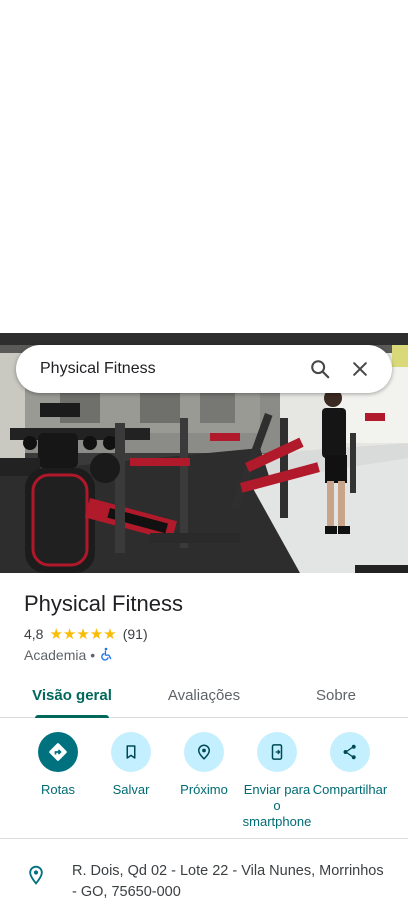 The height and width of the screenshot is (906, 408). What do you see at coordinates (204, 789) in the screenshot?
I see `action-label: Próximo` at bounding box center [204, 789].